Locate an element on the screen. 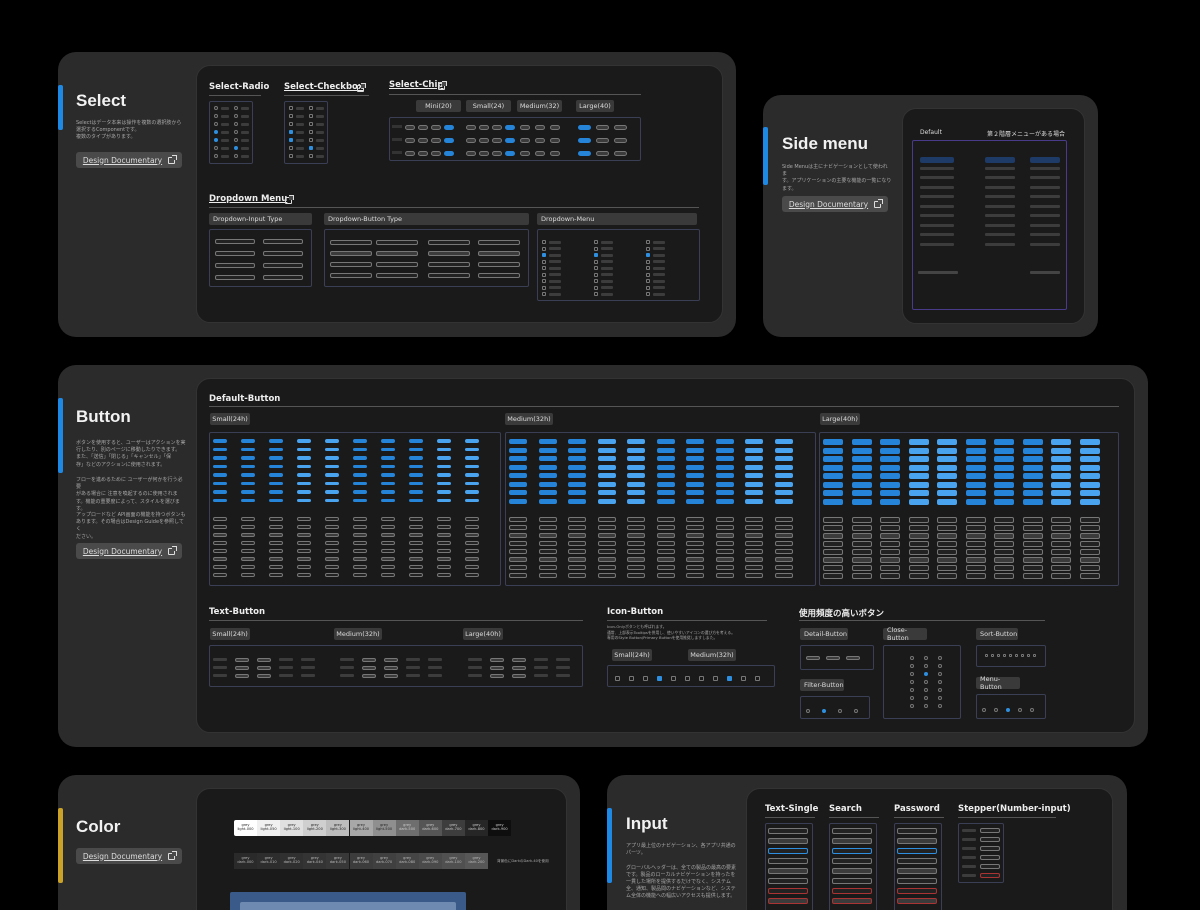  sort-button is located at coordinates (1004, 655).